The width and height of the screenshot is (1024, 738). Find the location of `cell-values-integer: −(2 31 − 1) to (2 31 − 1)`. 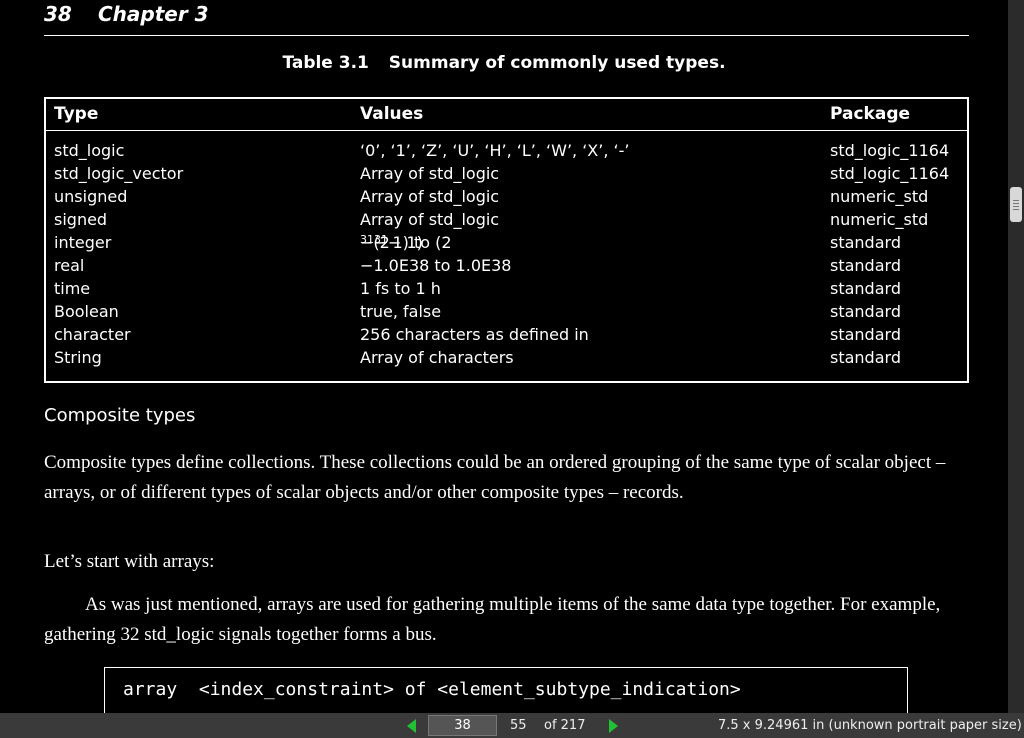

cell-values-integer: −(2 31 − 1) to (2 31 − 1) is located at coordinates (406, 243).